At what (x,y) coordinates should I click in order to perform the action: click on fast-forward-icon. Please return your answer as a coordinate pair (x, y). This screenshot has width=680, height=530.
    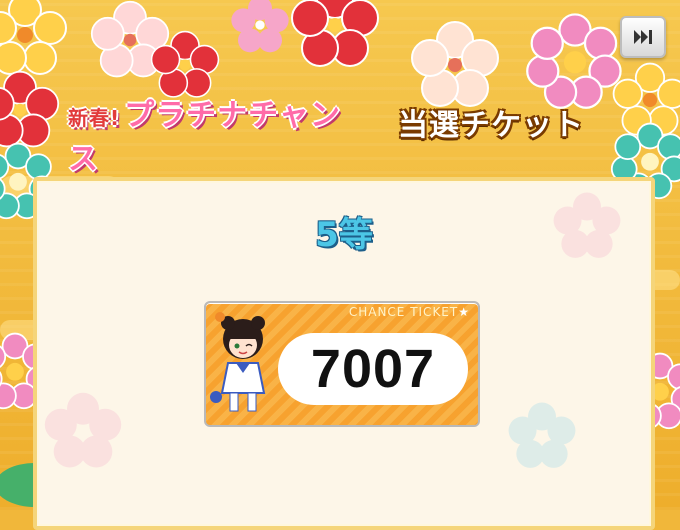
    Looking at the image, I should click on (643, 37).